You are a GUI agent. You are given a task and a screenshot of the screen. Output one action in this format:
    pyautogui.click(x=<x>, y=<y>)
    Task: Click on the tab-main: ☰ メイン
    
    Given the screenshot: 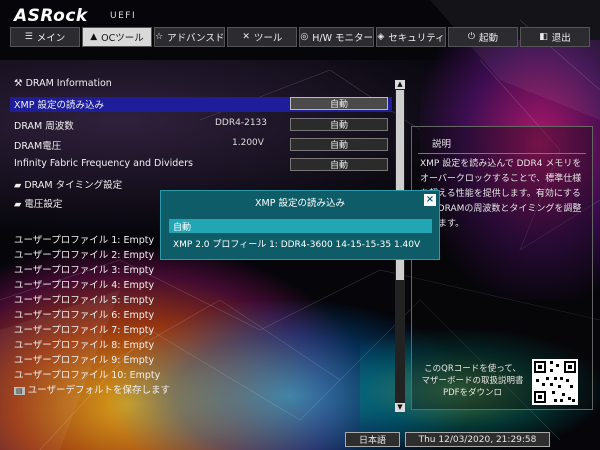 What is the action you would take?
    pyautogui.click(x=45, y=37)
    